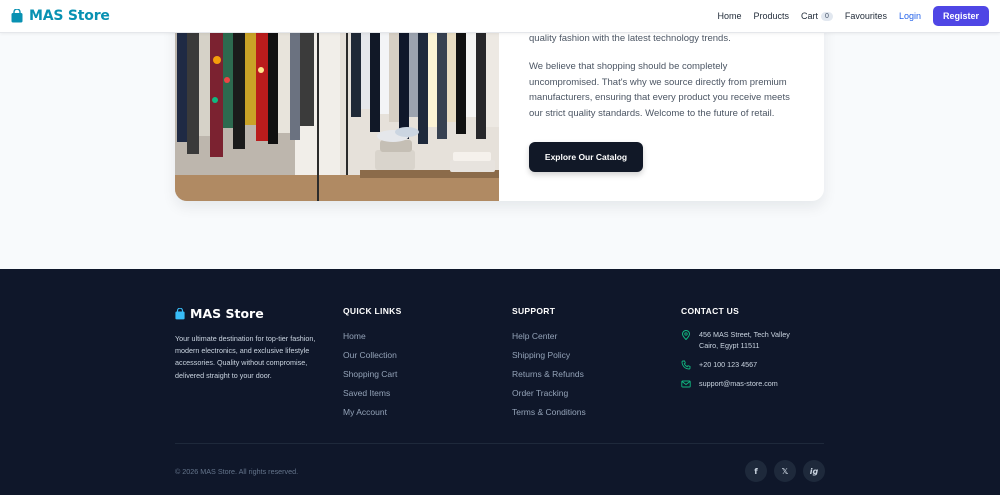 The image size is (1000, 495). Describe the element at coordinates (586, 157) in the screenshot. I see `explore-catalog-button: Explore Our Catalog` at that location.